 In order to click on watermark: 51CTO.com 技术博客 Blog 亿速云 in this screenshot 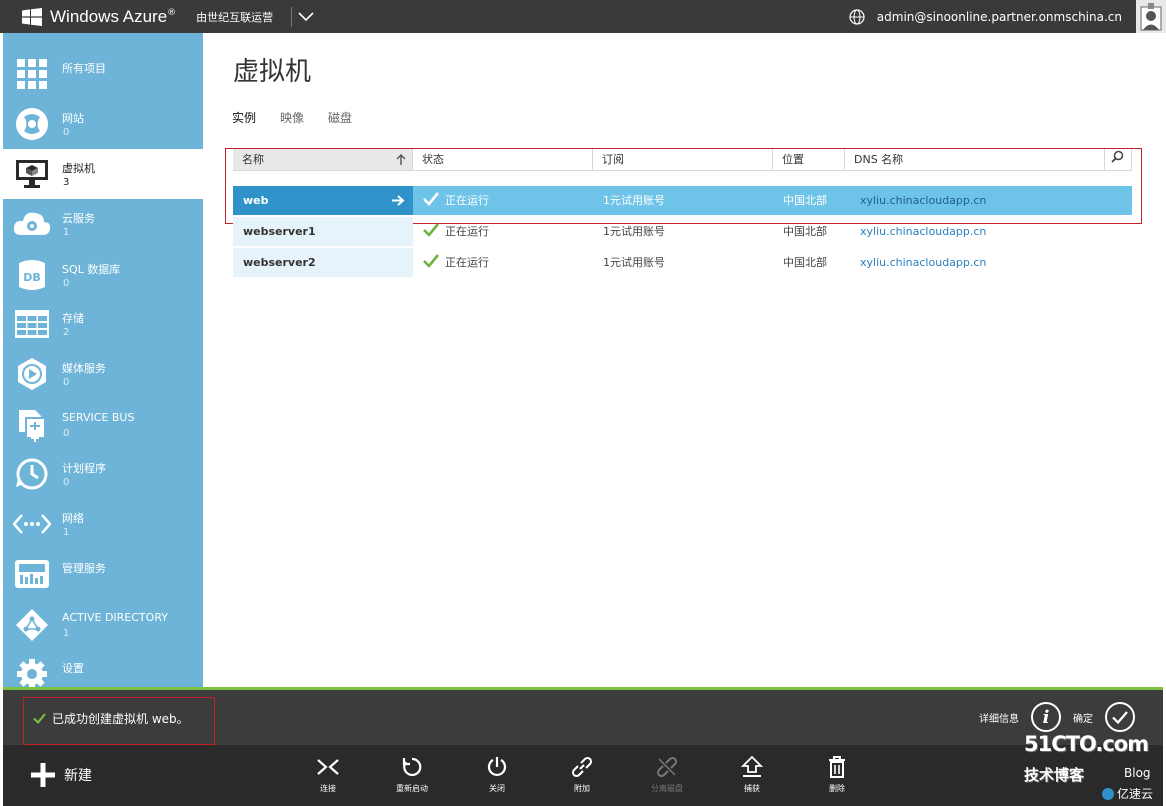, I will do `click(1085, 766)`.